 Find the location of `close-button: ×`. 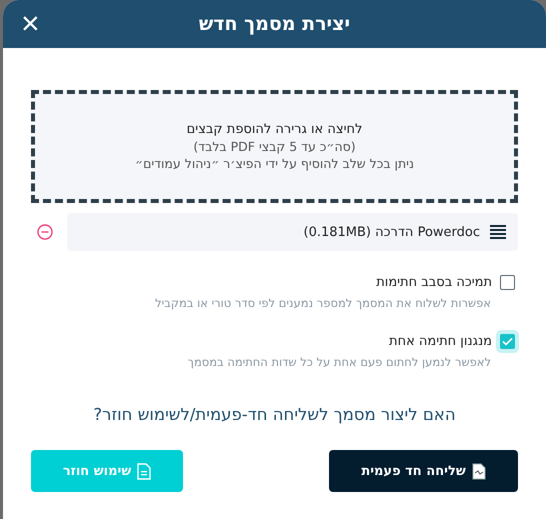

close-button: × is located at coordinates (30, 23).